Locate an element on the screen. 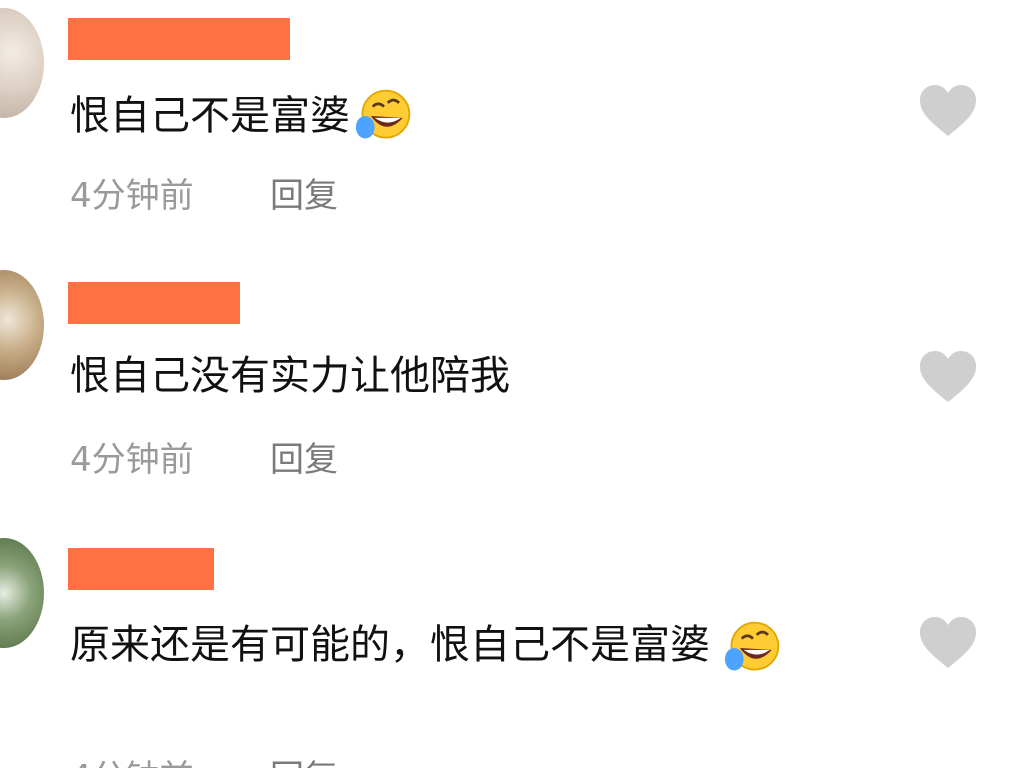 The image size is (1024, 768). comment-text: 恨自己没有实力让他陪我 is located at coordinates (290, 376).